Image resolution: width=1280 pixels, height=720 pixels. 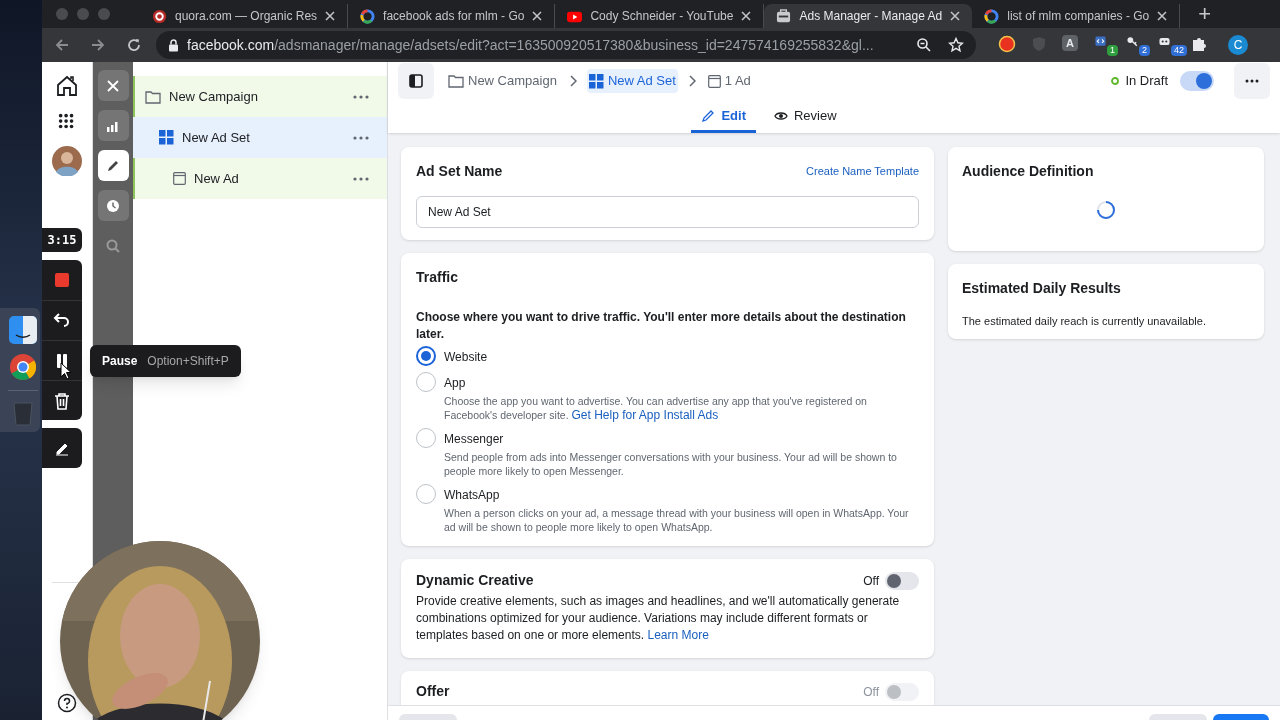 What do you see at coordinates (23, 330) in the screenshot?
I see `app-icon` at bounding box center [23, 330].